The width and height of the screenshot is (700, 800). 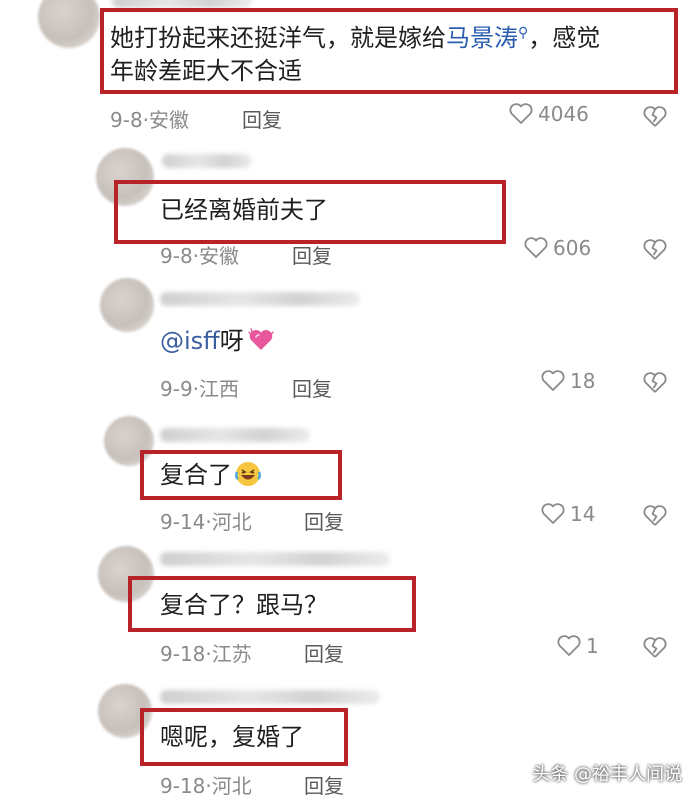 What do you see at coordinates (278, 38) in the screenshot?
I see `comment-text-part: 她打扮起来还挺洋气，就是嫁给` at bounding box center [278, 38].